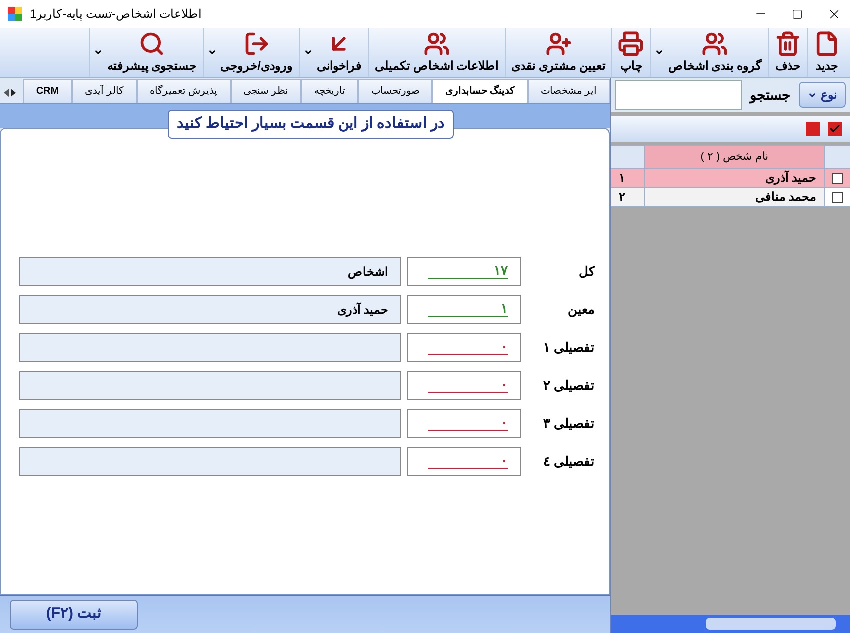 This screenshot has height=633, width=850. I want to click on row-number-cell-text: ۱, so click(622, 178).